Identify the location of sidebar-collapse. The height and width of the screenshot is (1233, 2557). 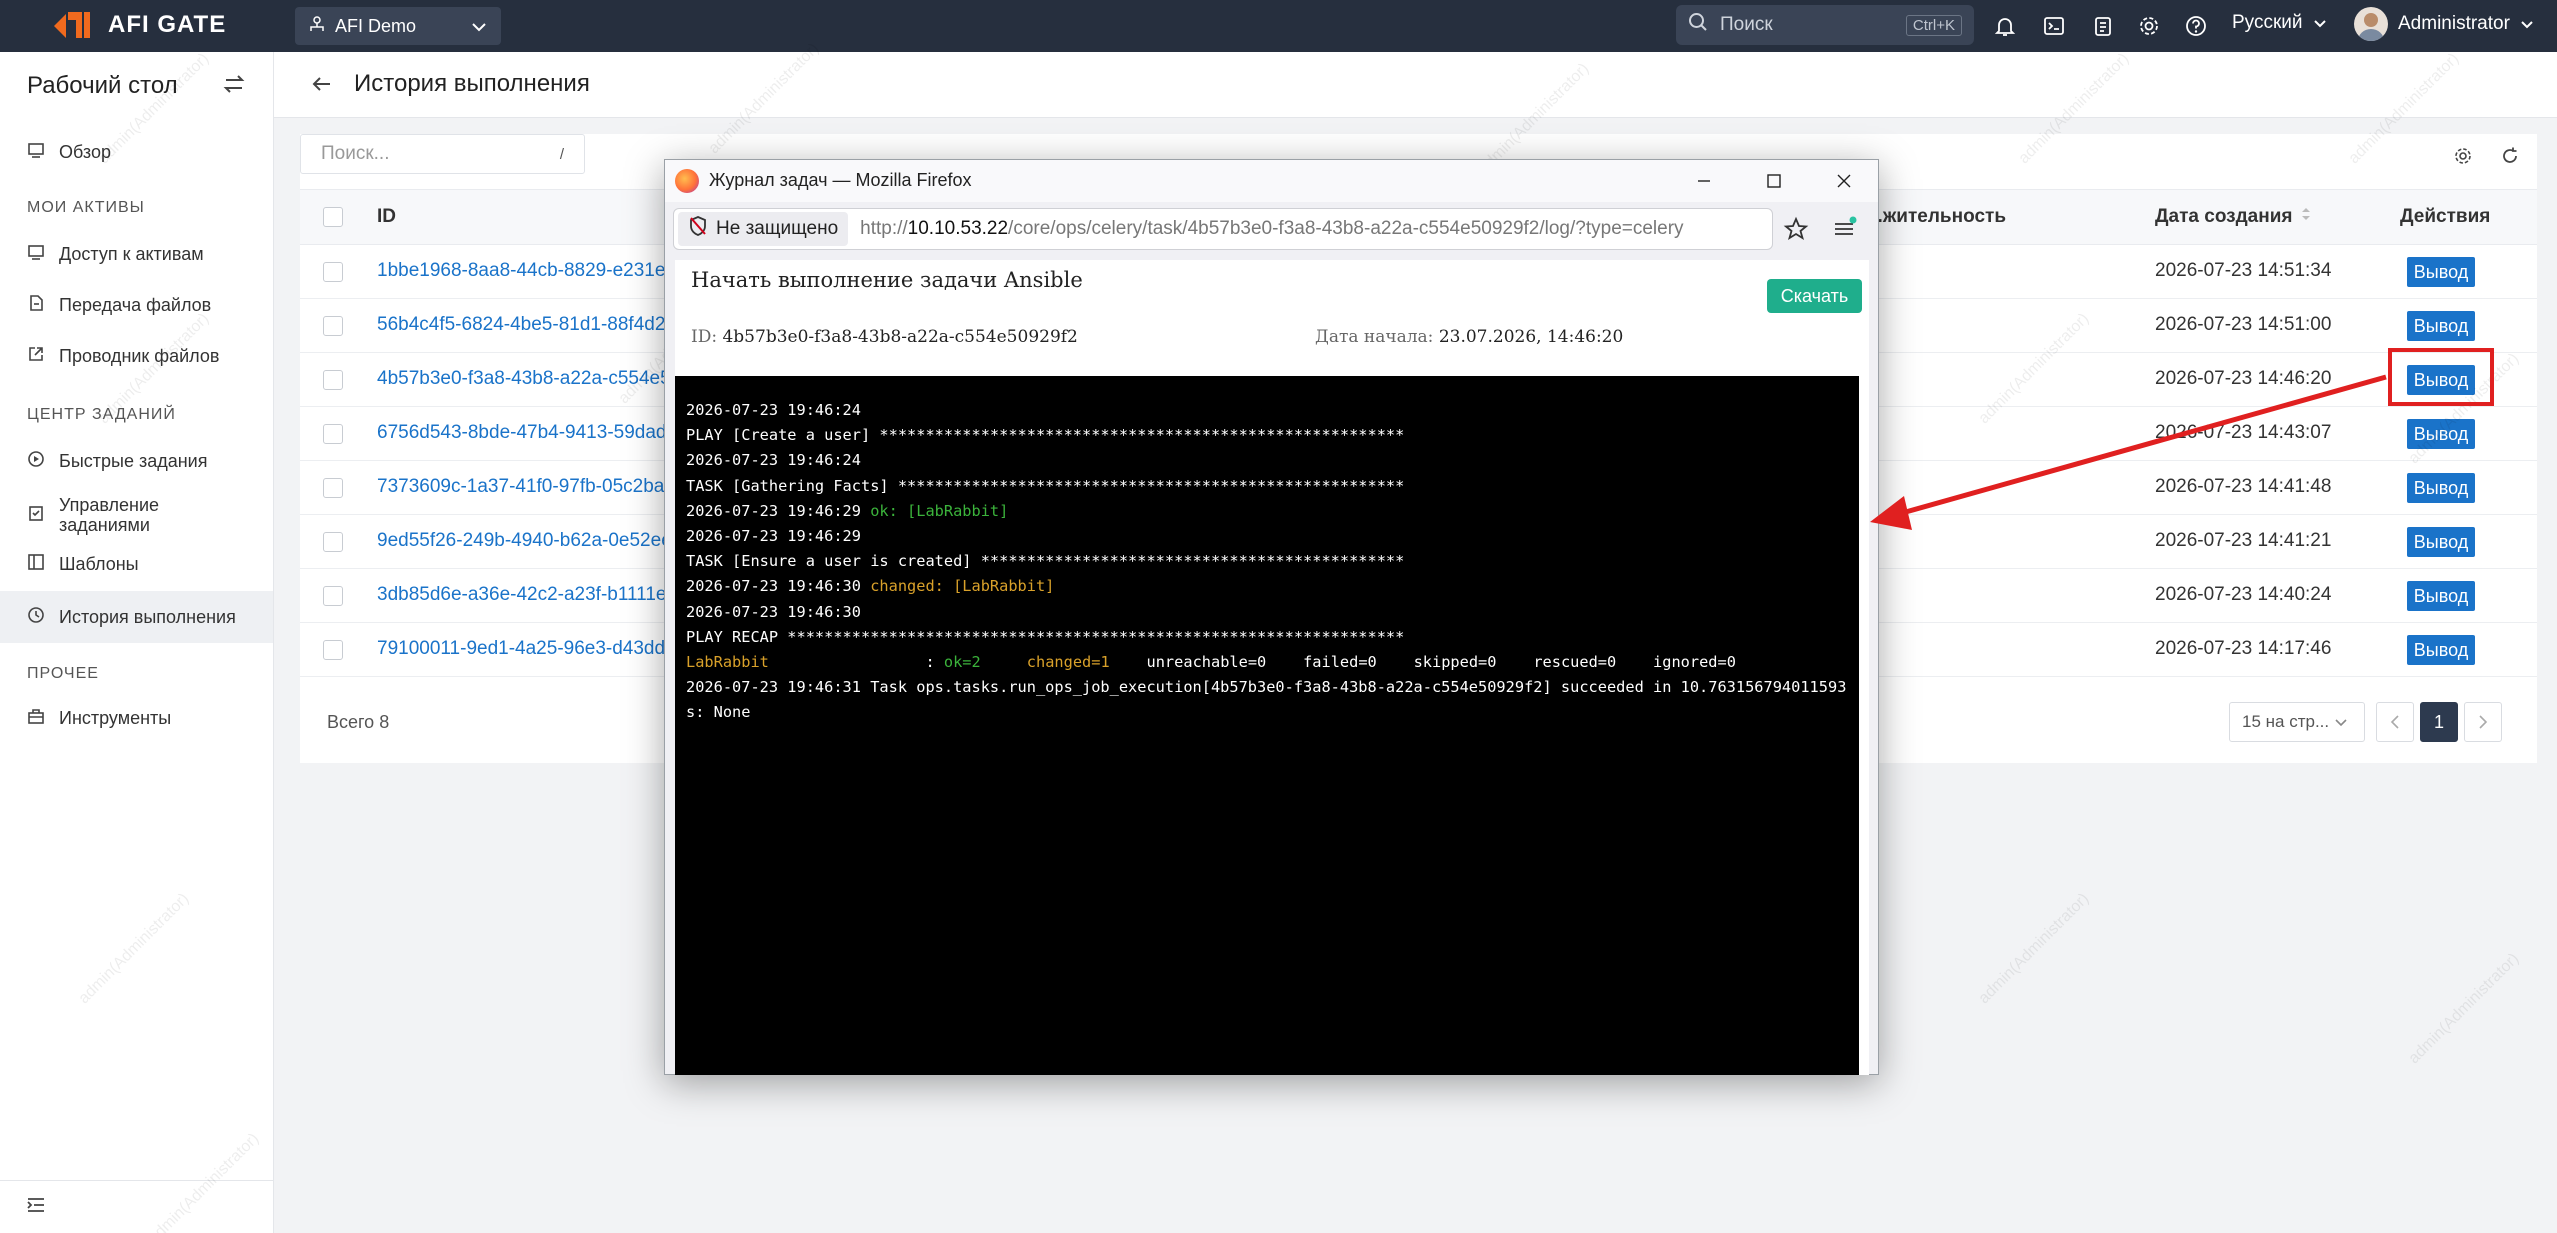
(136, 1206).